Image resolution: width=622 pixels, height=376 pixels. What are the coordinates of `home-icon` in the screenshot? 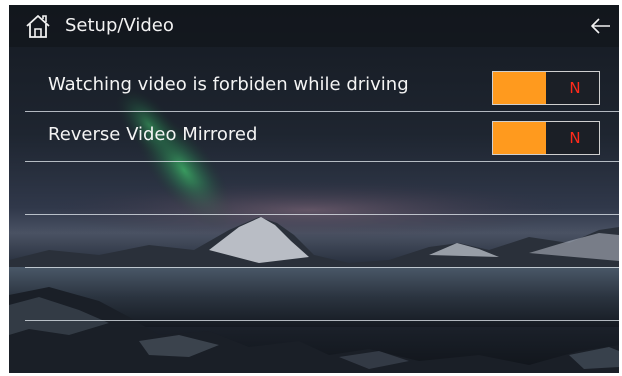 It's located at (38, 26).